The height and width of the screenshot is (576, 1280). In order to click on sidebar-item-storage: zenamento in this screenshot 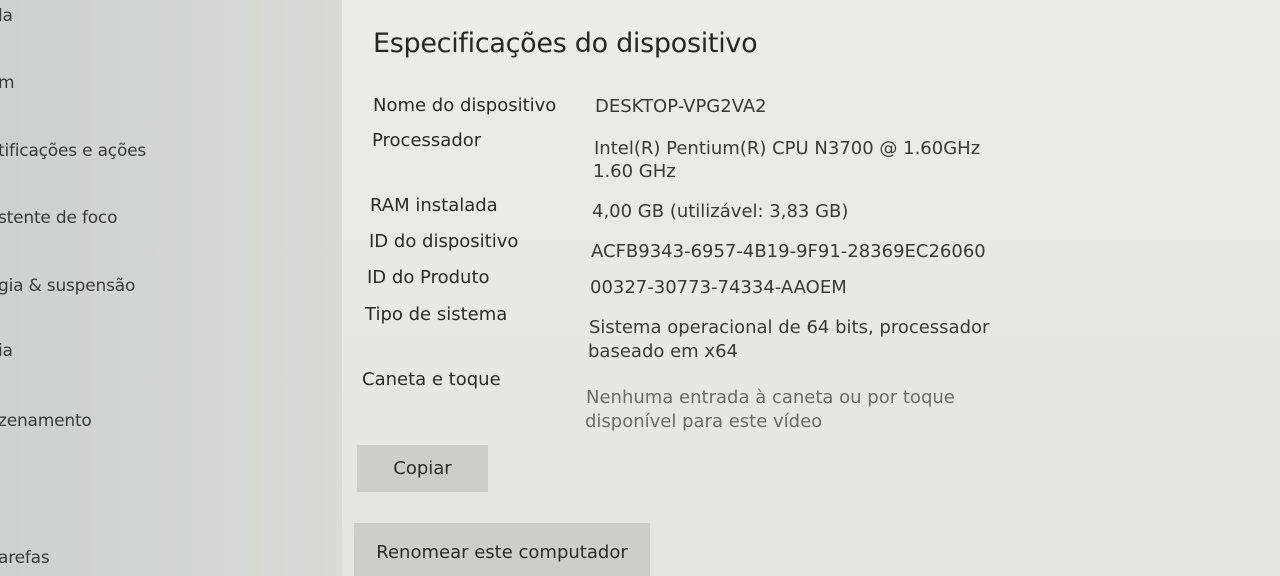, I will do `click(46, 421)`.